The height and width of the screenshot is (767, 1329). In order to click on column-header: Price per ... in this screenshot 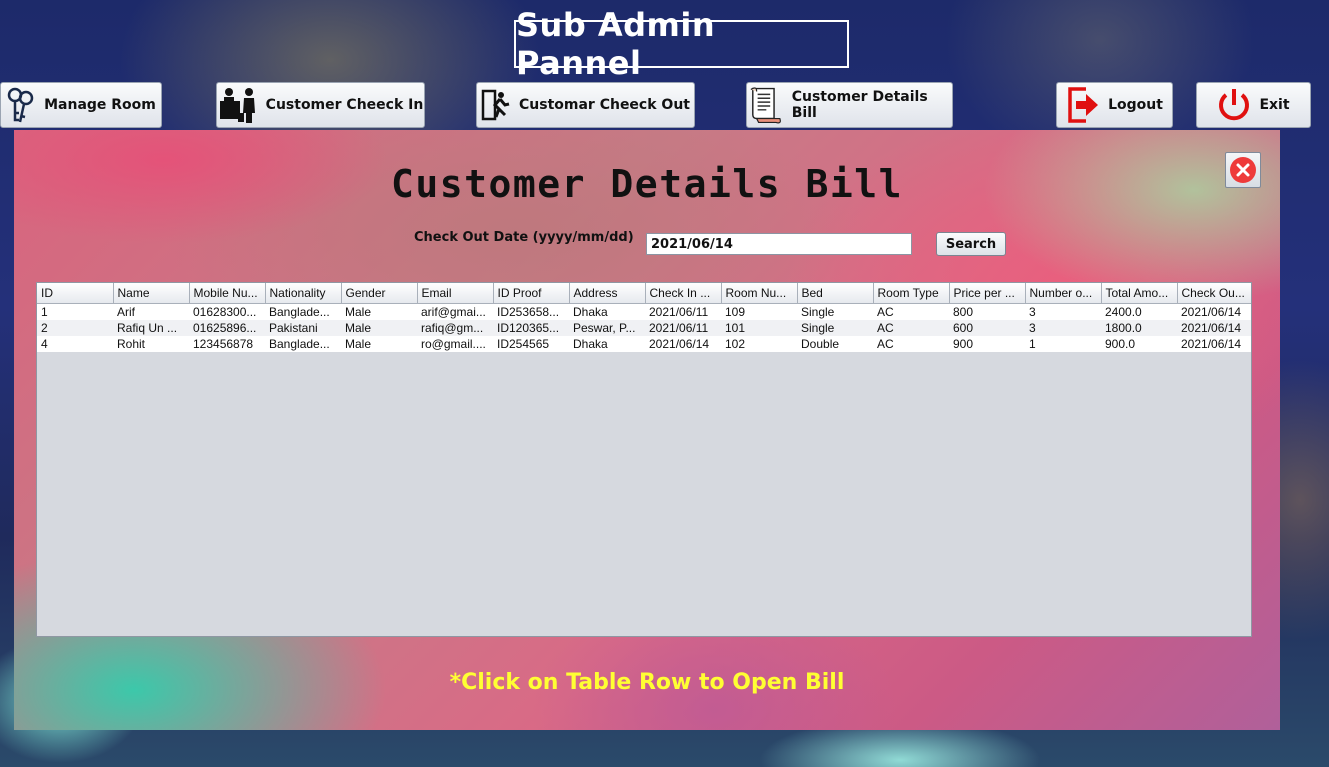, I will do `click(987, 293)`.